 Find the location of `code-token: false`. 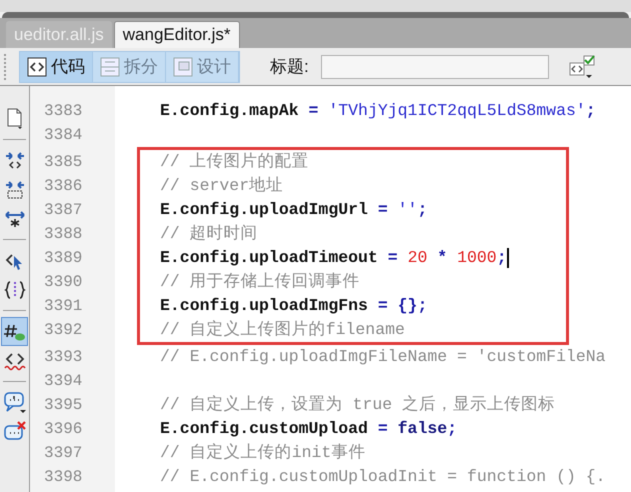

code-token: false is located at coordinates (423, 429).